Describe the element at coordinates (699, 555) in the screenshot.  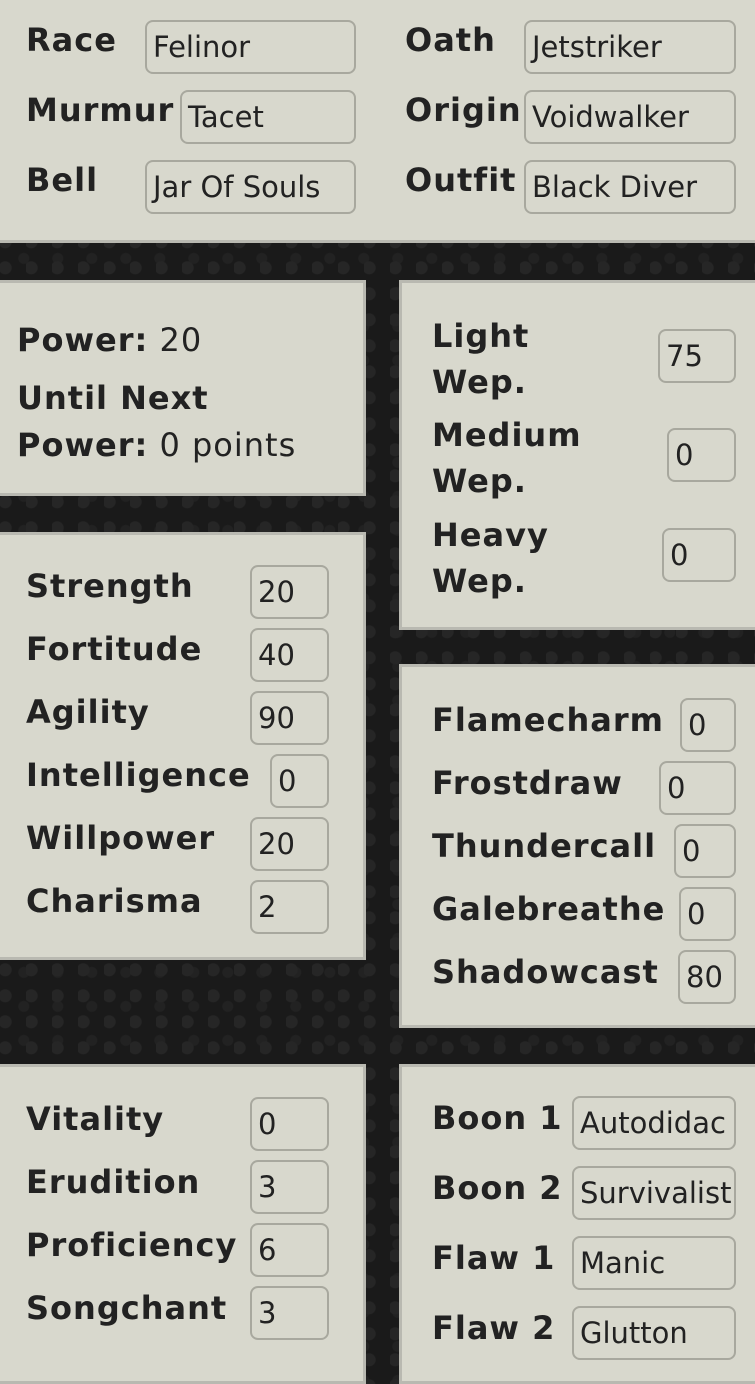
I see `heavy-weapon-field: 0` at that location.